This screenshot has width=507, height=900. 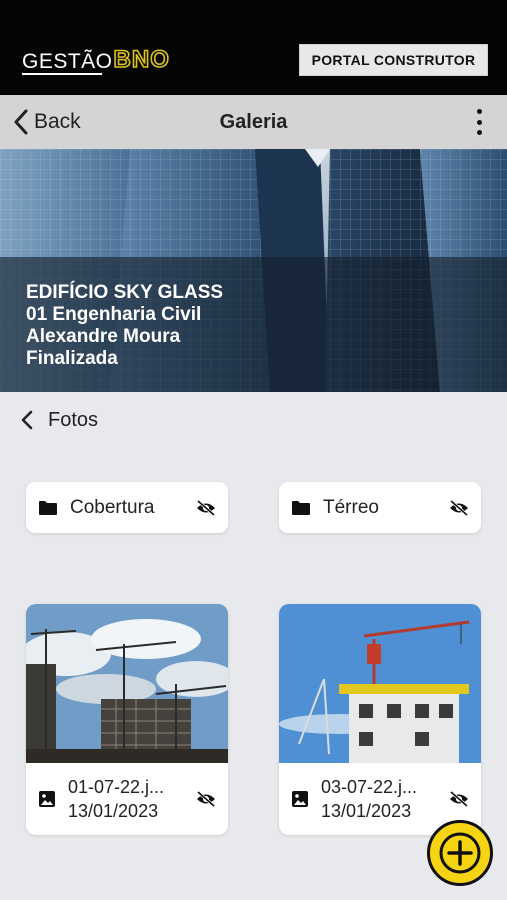 I want to click on brand-logo: GESTÃO BNO, so click(x=96, y=59).